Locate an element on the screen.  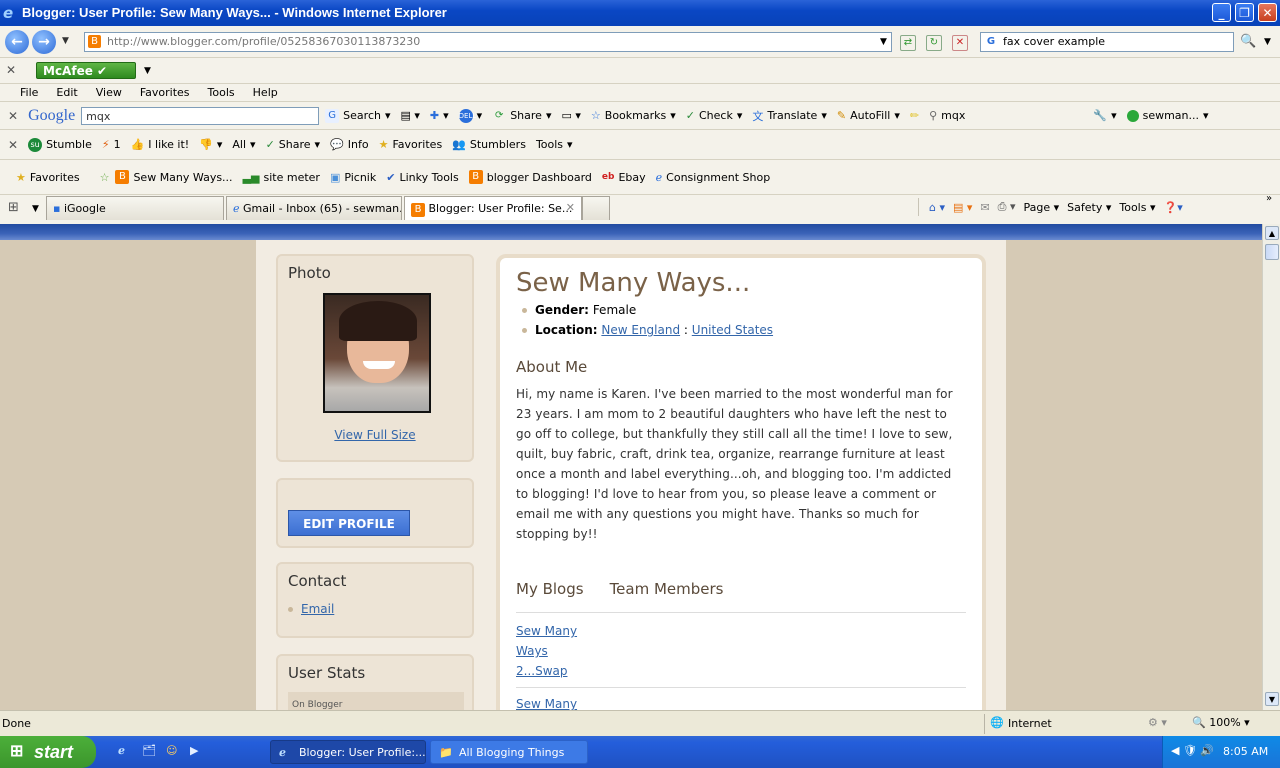
vertical-scrollbar: ▲ ▼ is located at coordinates (1271, 467).